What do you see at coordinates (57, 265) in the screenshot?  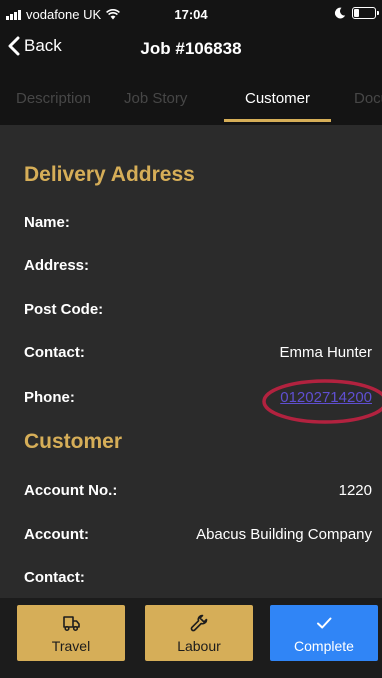 I see `field-label: Address:` at bounding box center [57, 265].